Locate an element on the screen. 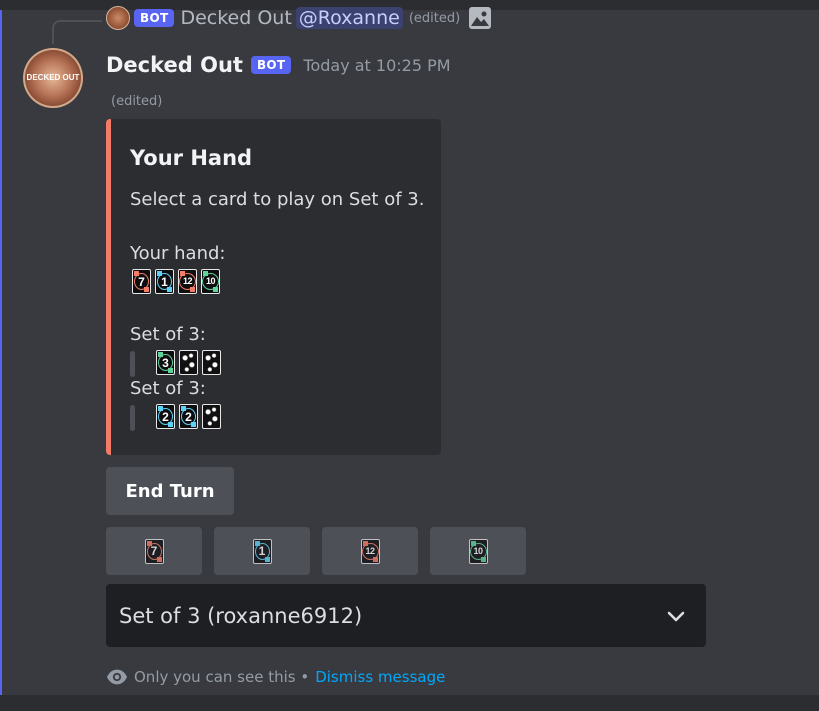  reply-bot-tag: BOT is located at coordinates (154, 18).